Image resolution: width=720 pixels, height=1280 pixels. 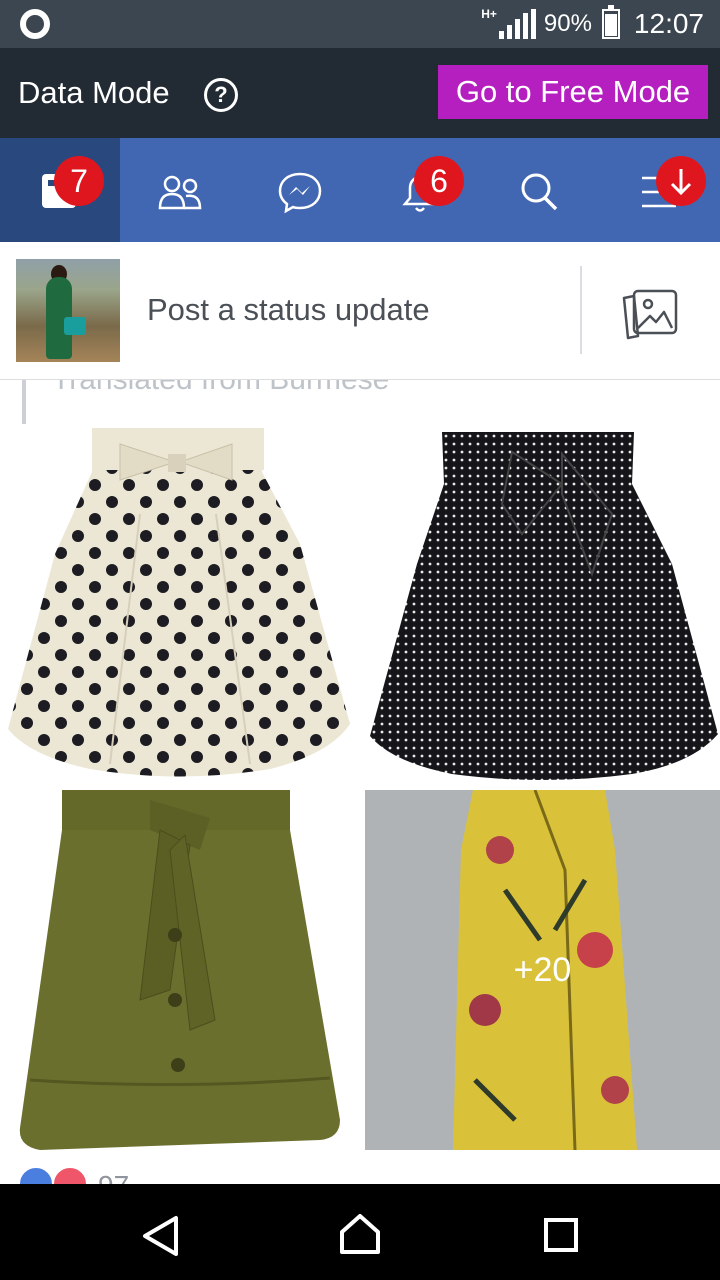 What do you see at coordinates (561, 1235) in the screenshot?
I see `recents-icon` at bounding box center [561, 1235].